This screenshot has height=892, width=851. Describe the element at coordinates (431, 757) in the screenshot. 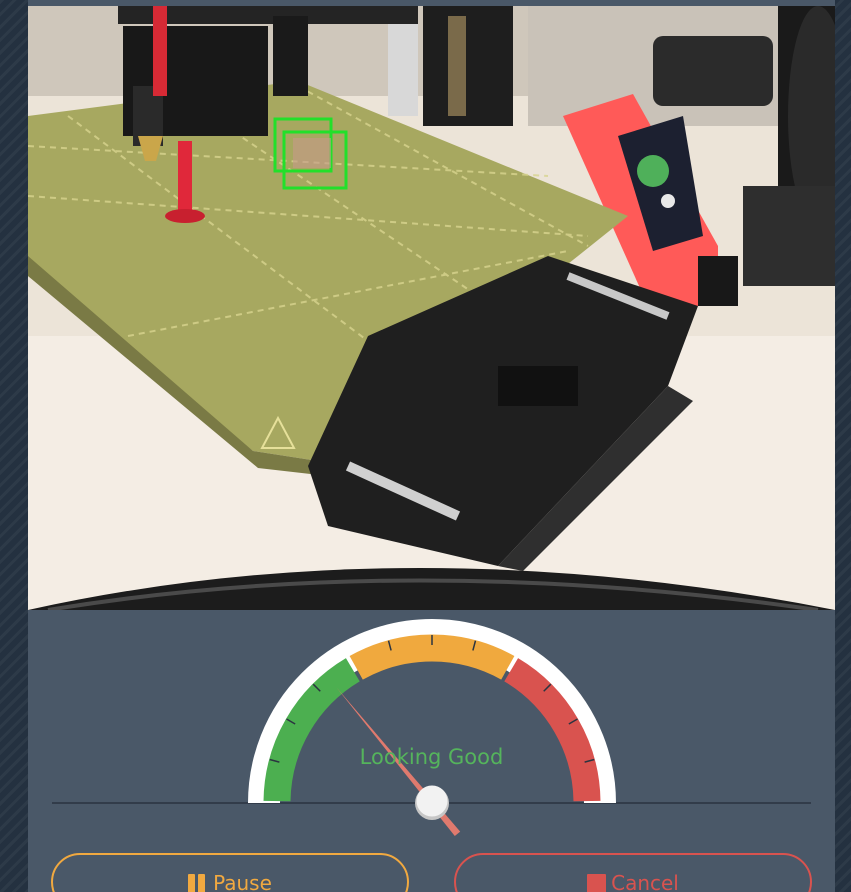

I see `gauge-status-label: Looking Good` at that location.